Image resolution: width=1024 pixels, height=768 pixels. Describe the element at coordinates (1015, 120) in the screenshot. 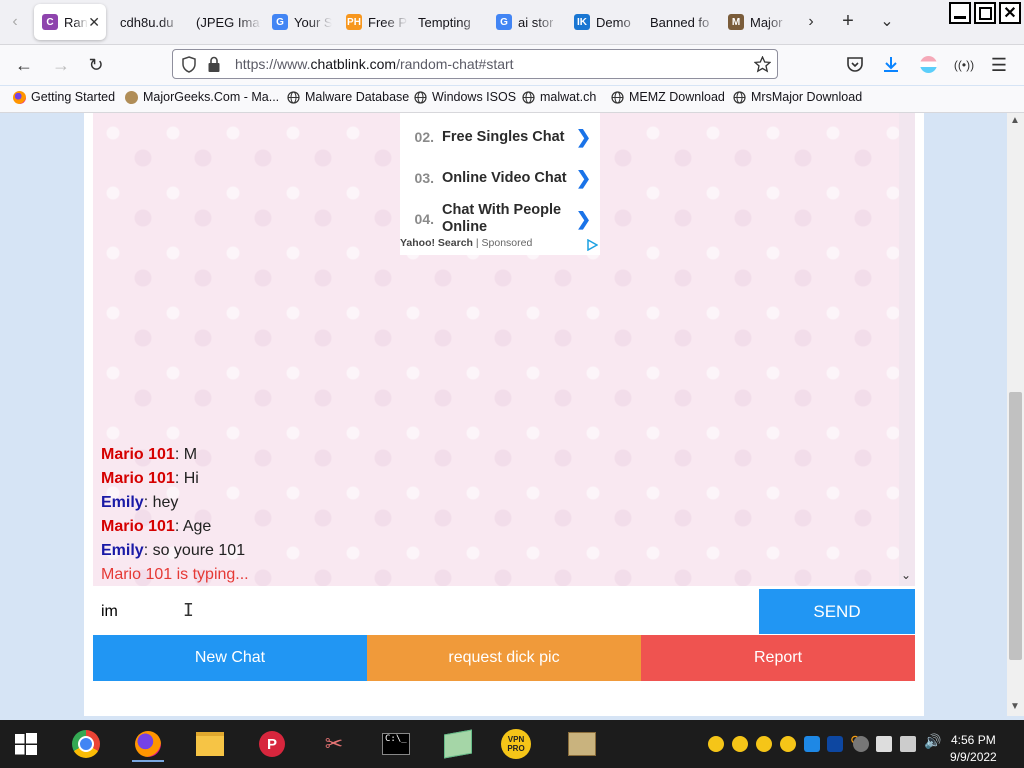

I see `scroll-up-icon: ▲` at that location.